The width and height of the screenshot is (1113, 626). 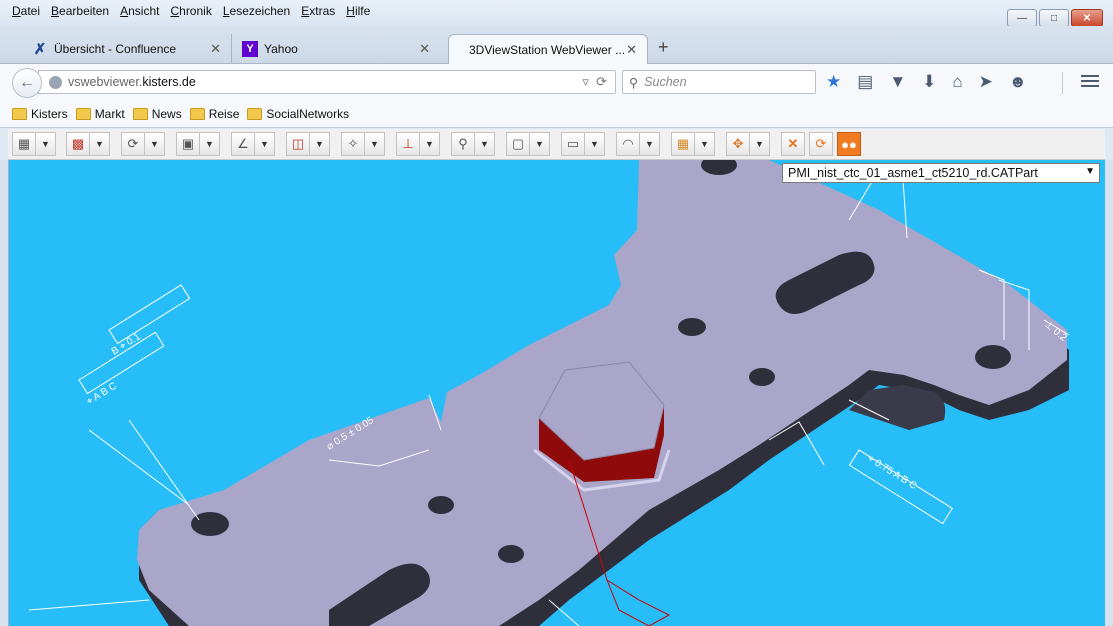 What do you see at coordinates (24, 144) in the screenshot?
I see `select-icon: ▦` at bounding box center [24, 144].